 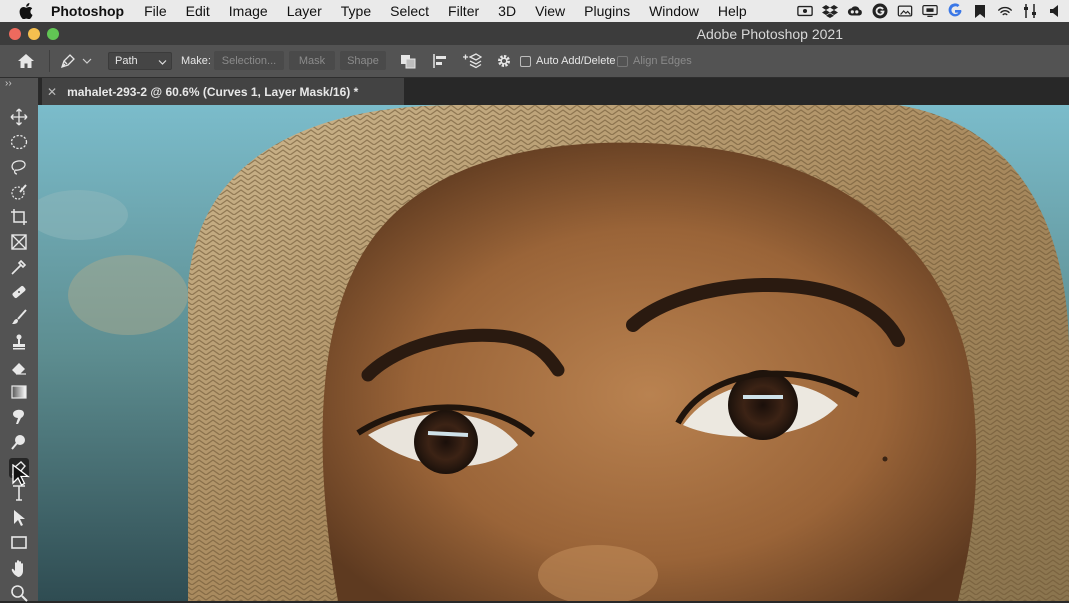 What do you see at coordinates (363, 60) in the screenshot?
I see `make-shape-button: Shape` at bounding box center [363, 60].